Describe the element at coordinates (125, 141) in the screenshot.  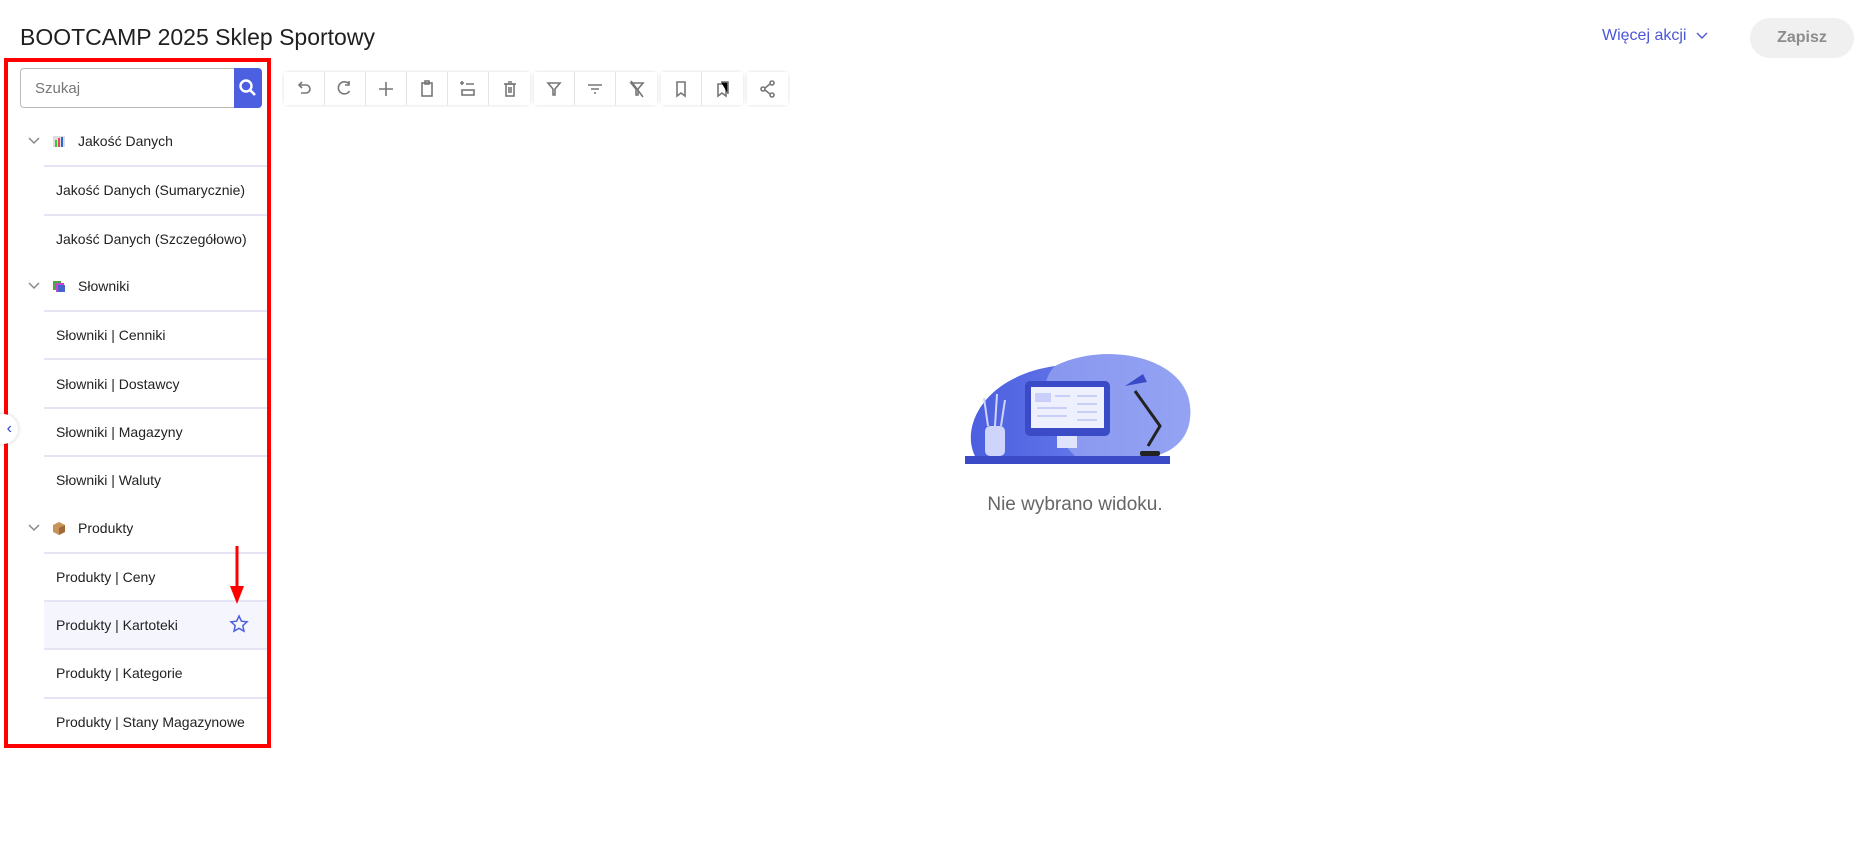
I see `tree-group-label: Jakość Danych` at that location.